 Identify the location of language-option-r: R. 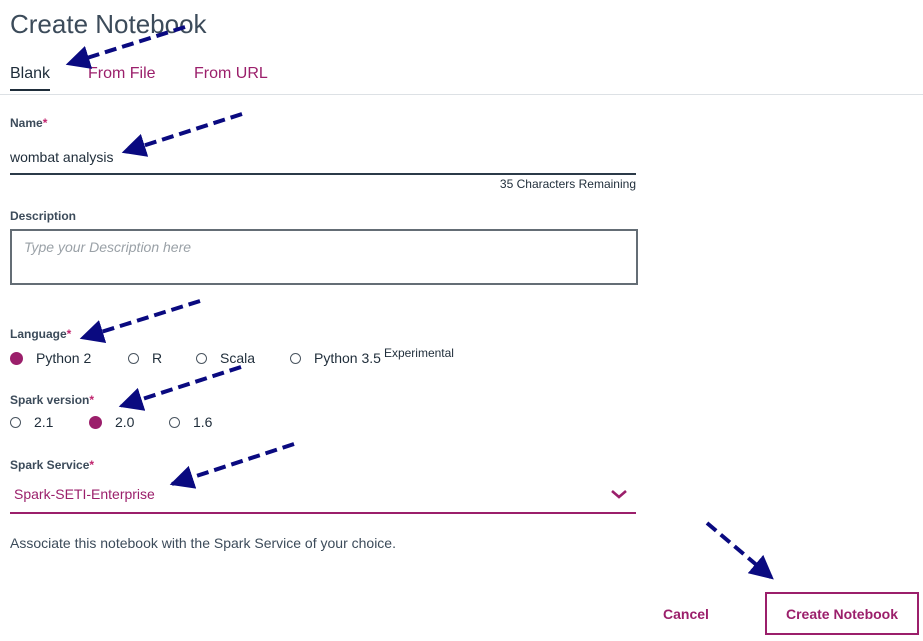
(145, 358).